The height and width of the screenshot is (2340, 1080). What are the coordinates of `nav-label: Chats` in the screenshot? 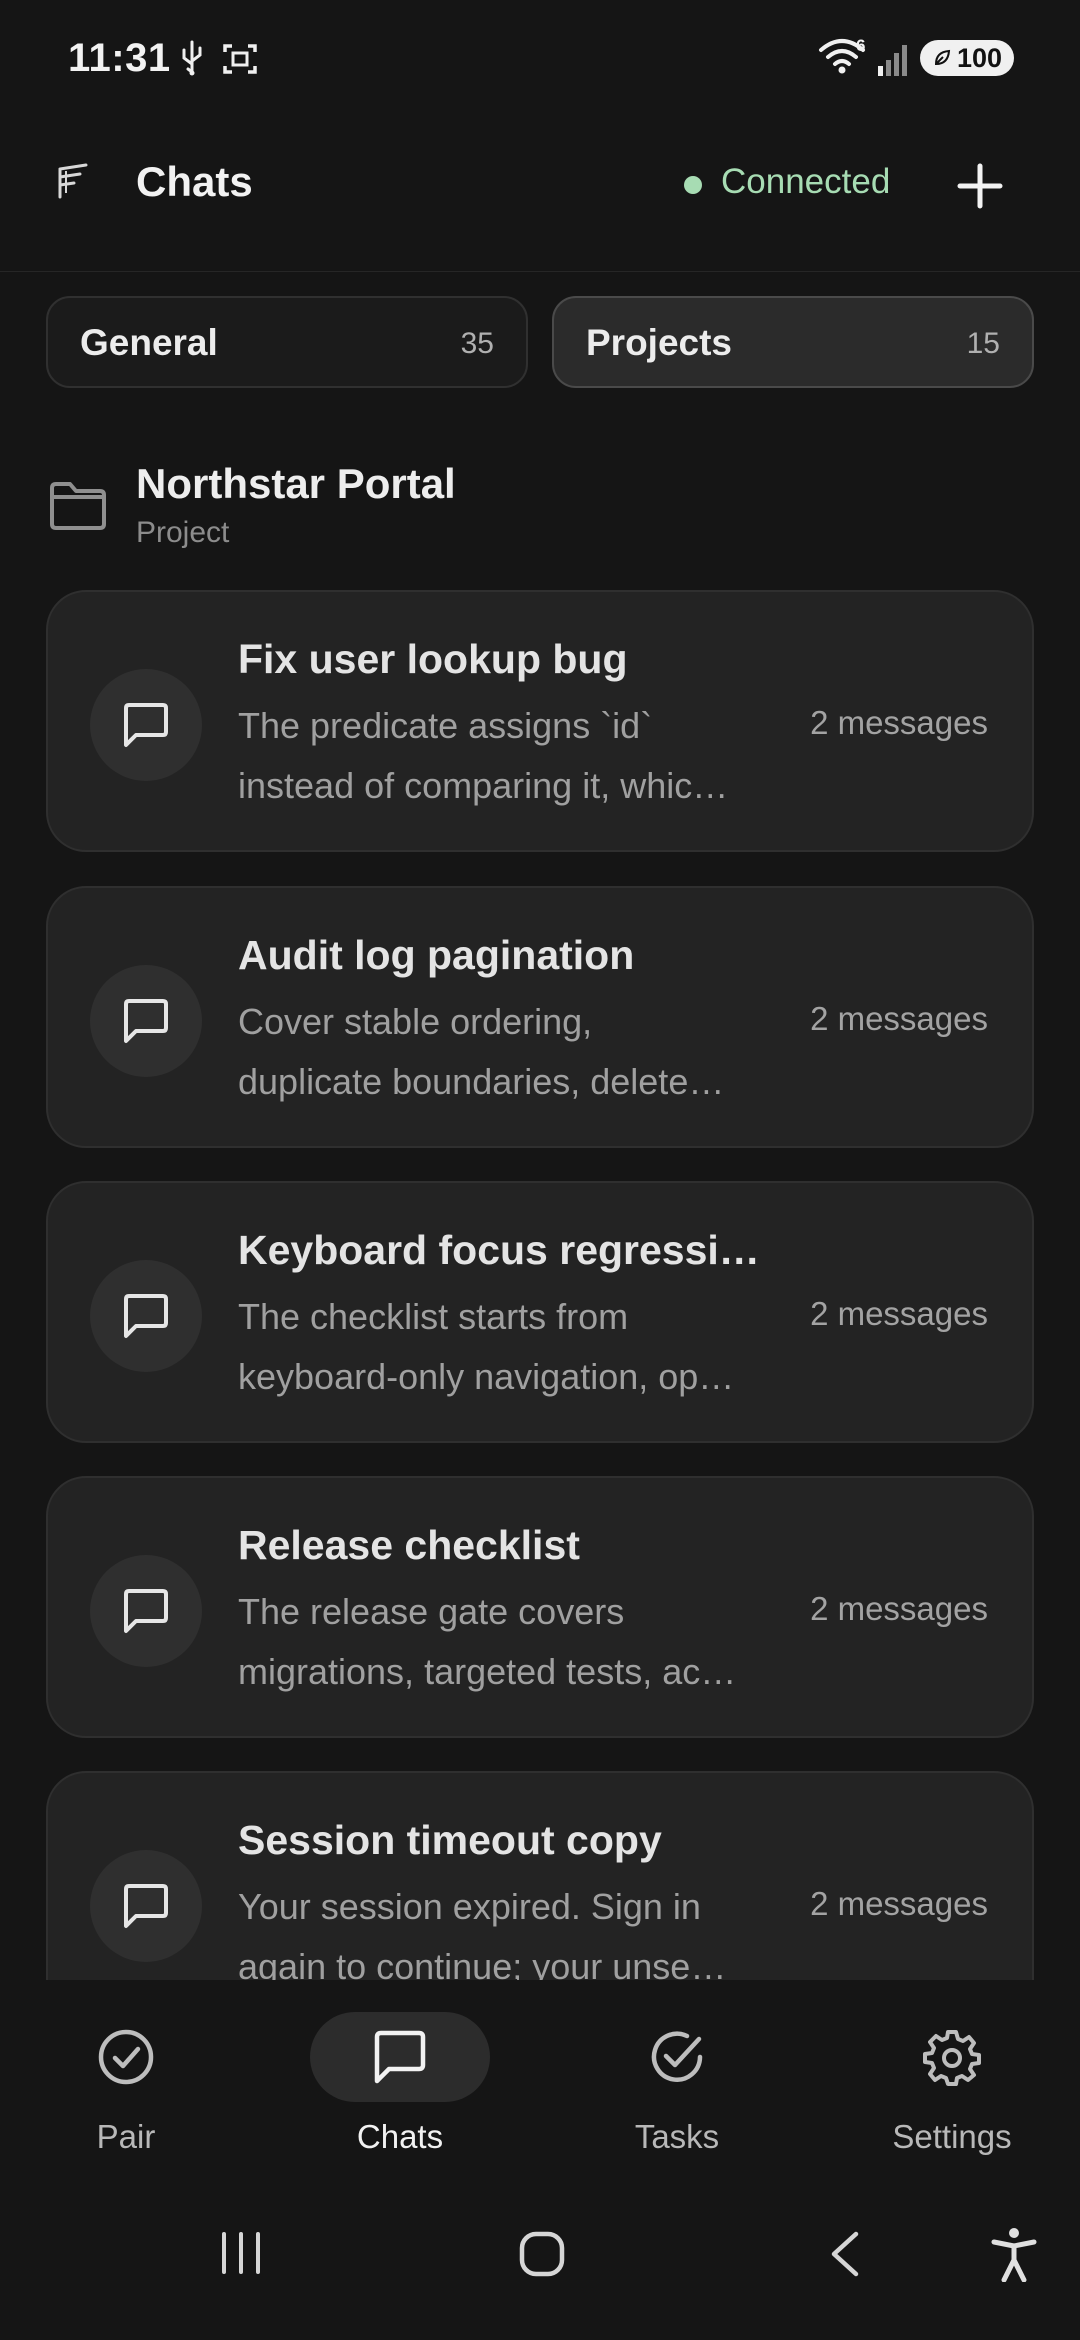 It's located at (400, 2136).